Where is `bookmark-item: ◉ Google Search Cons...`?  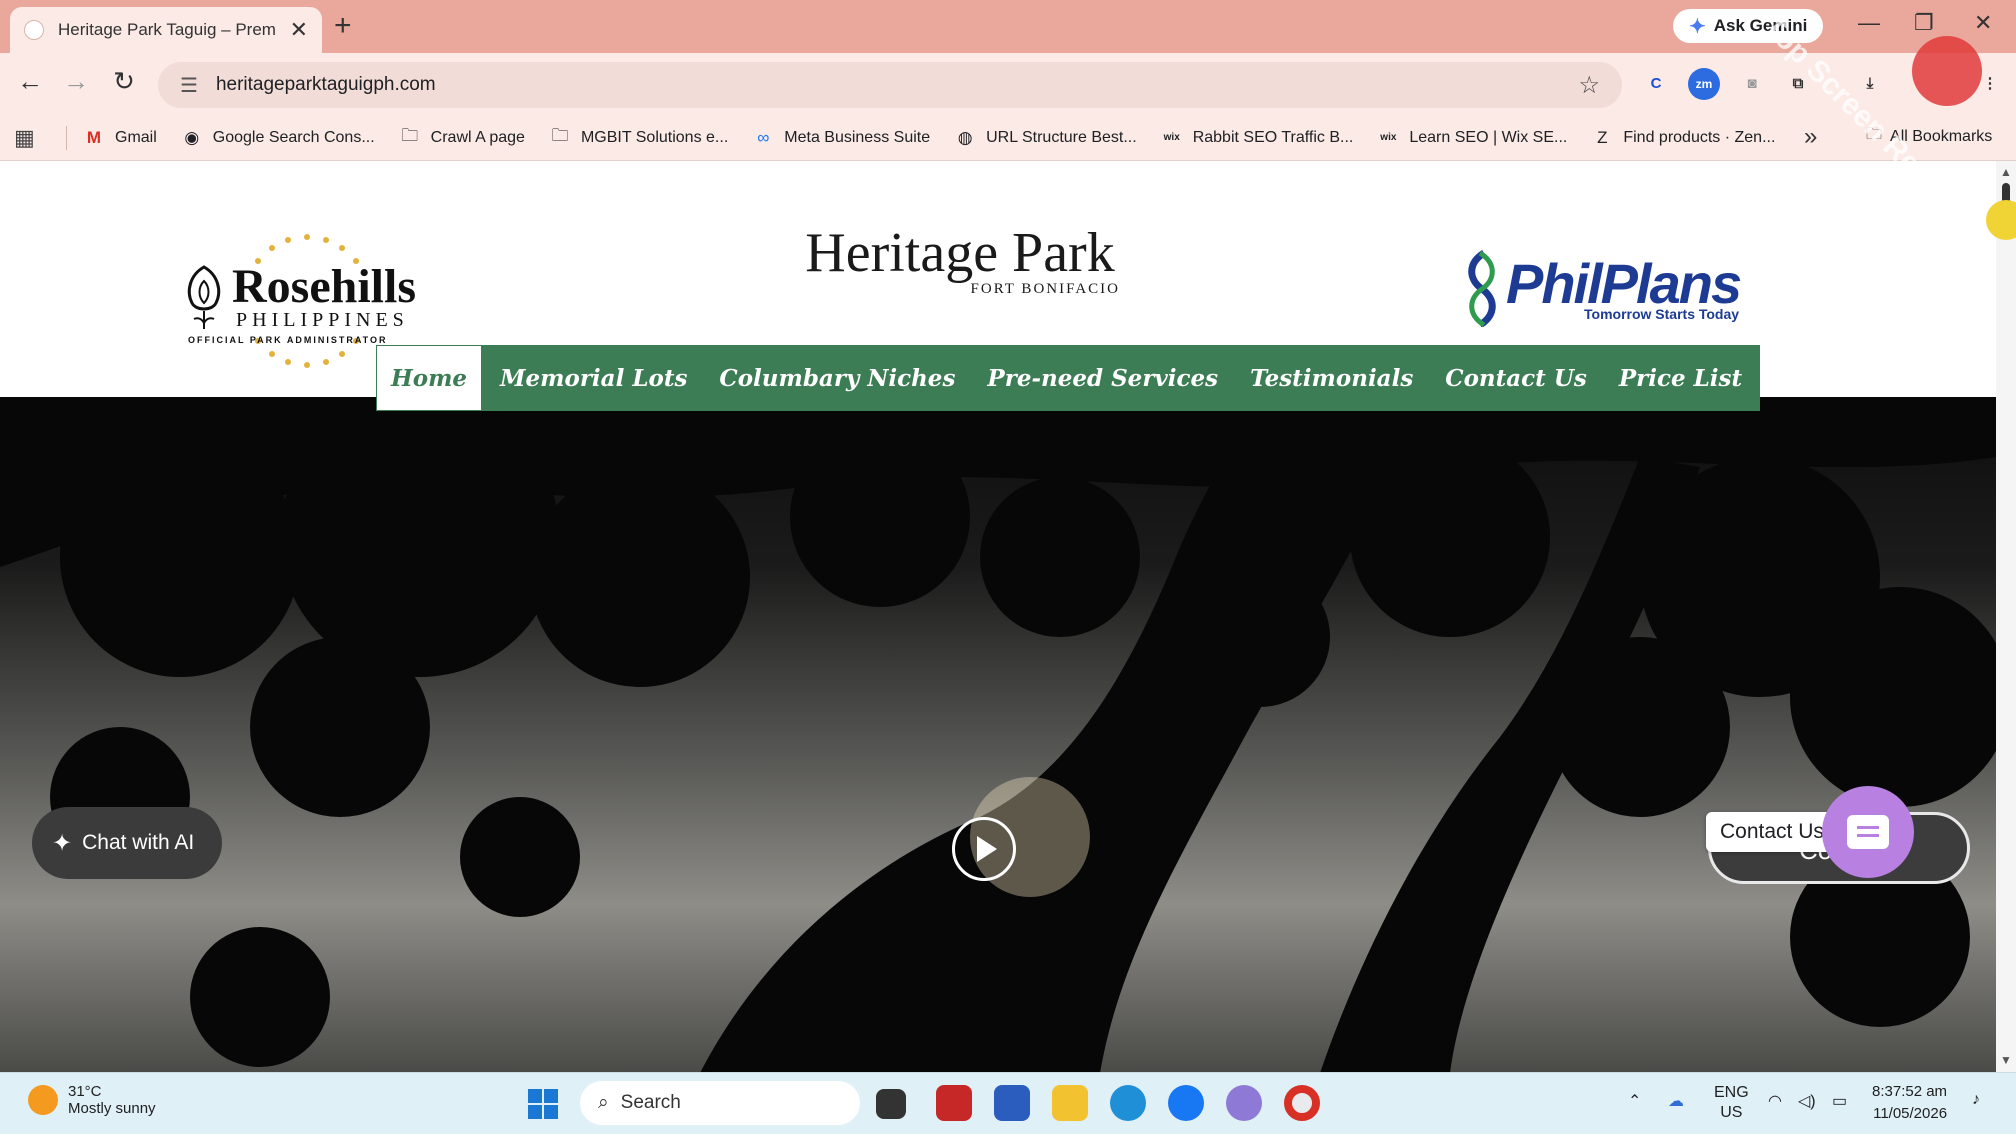 bookmark-item: ◉ Google Search Cons... is located at coordinates (278, 137).